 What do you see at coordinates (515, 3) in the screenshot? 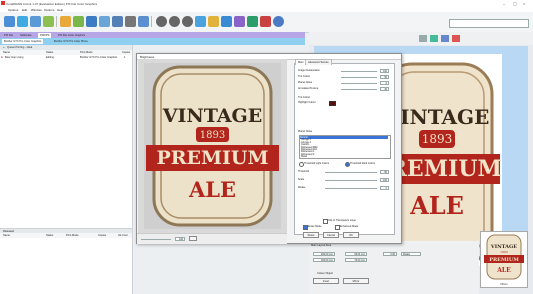
I see `maximize-icon: ▢` at bounding box center [515, 3].